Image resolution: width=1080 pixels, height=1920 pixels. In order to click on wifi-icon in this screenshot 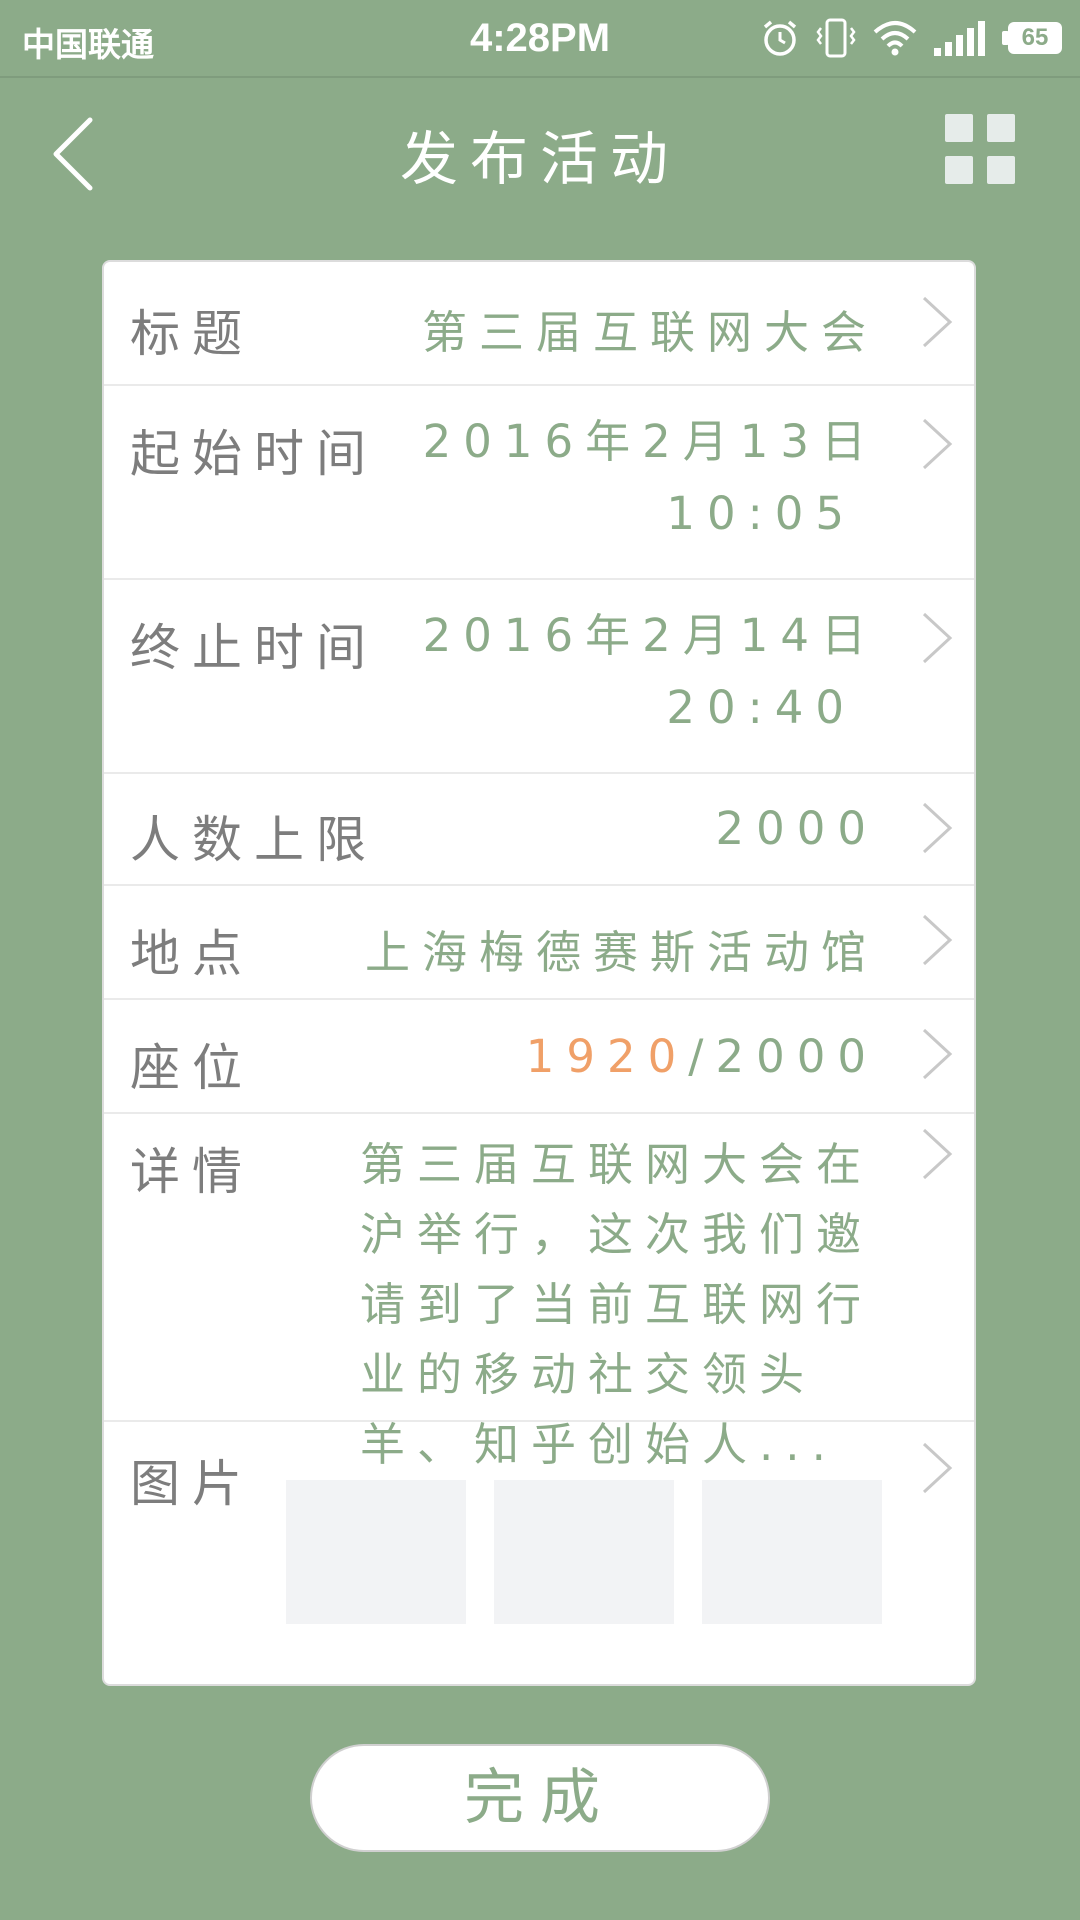, I will do `click(895, 38)`.